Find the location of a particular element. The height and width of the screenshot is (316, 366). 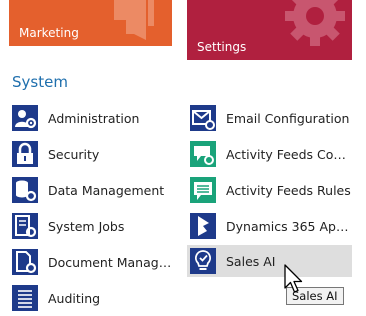

menu-item-auditing: Auditing is located at coordinates (91, 298).